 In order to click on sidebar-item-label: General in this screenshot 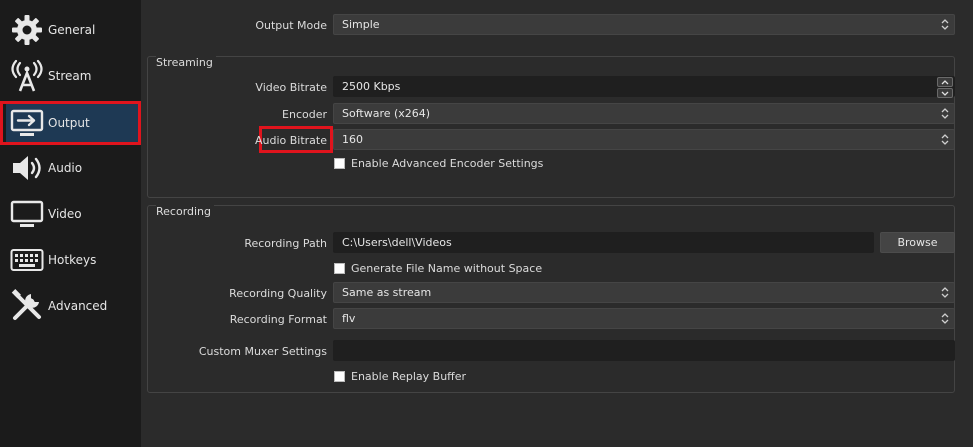, I will do `click(72, 30)`.